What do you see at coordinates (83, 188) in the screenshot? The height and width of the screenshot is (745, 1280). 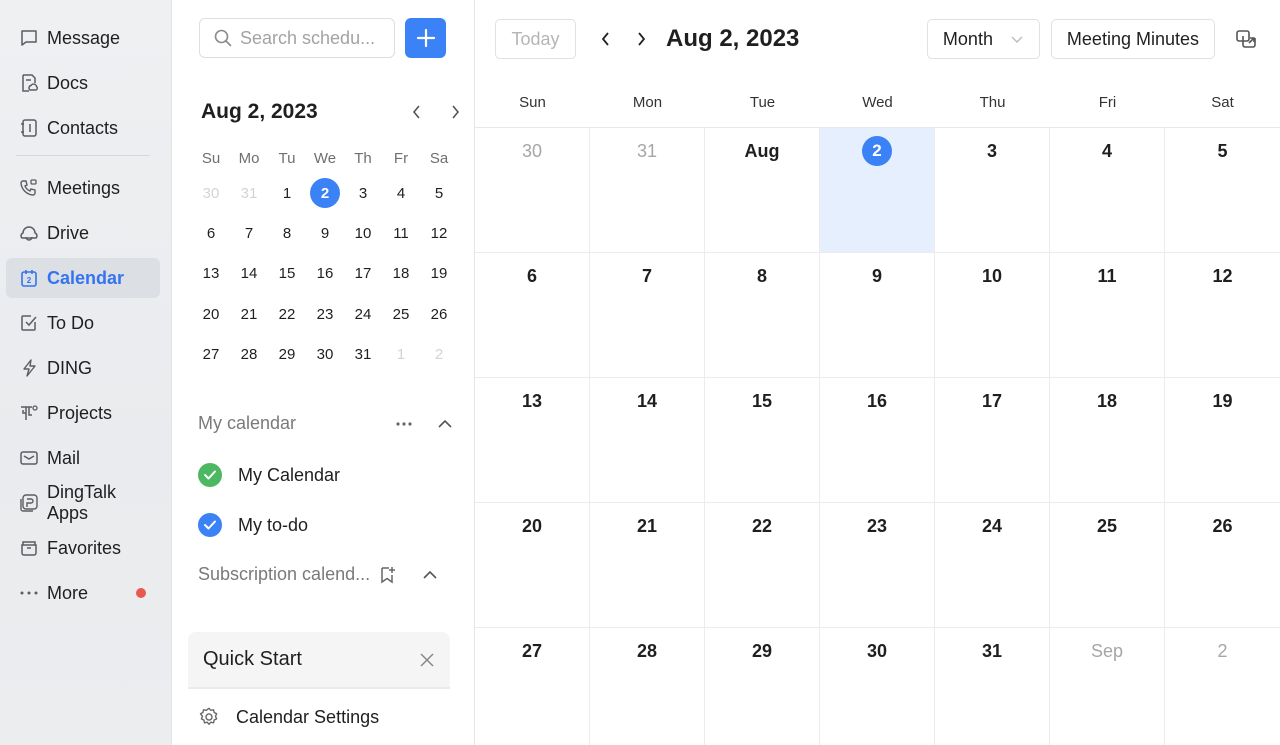 I see `nav-item-meetings: Meetings` at bounding box center [83, 188].